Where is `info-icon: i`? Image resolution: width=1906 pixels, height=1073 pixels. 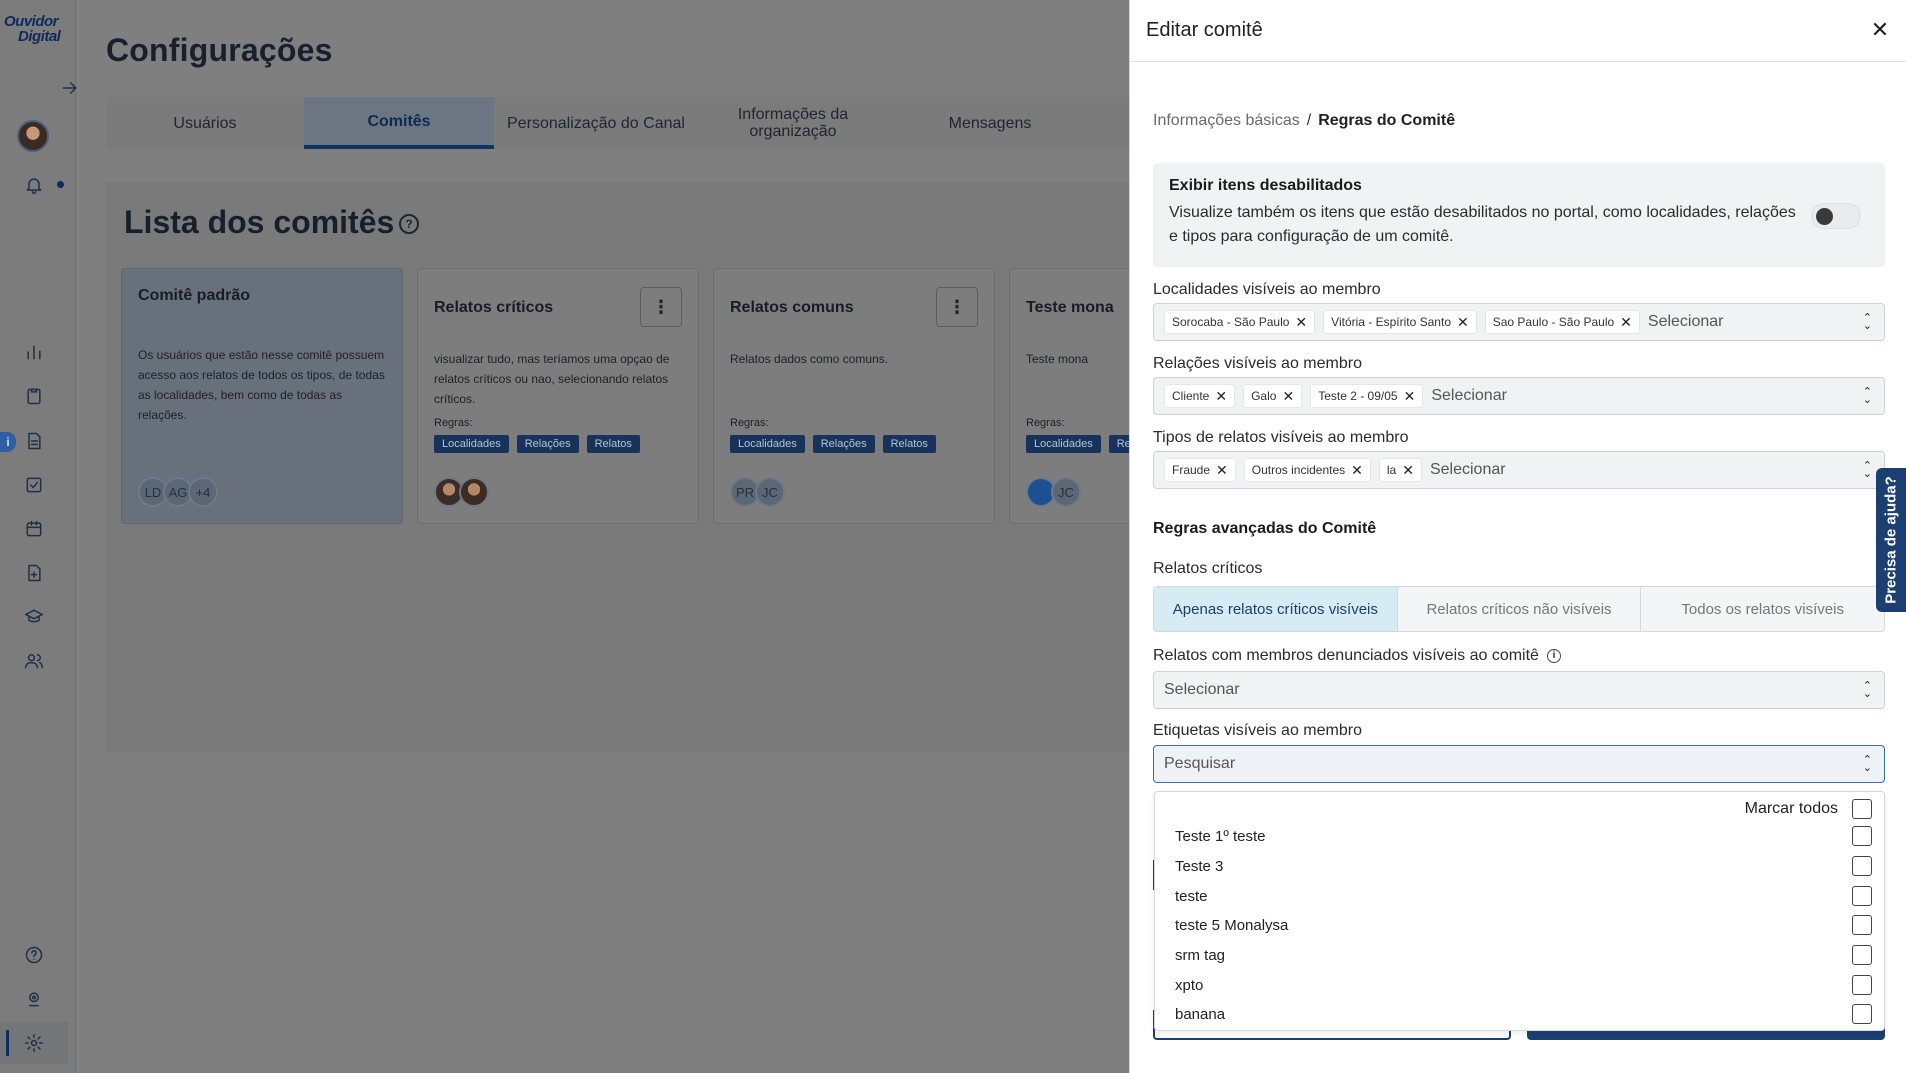
info-icon: i is located at coordinates (1553, 656).